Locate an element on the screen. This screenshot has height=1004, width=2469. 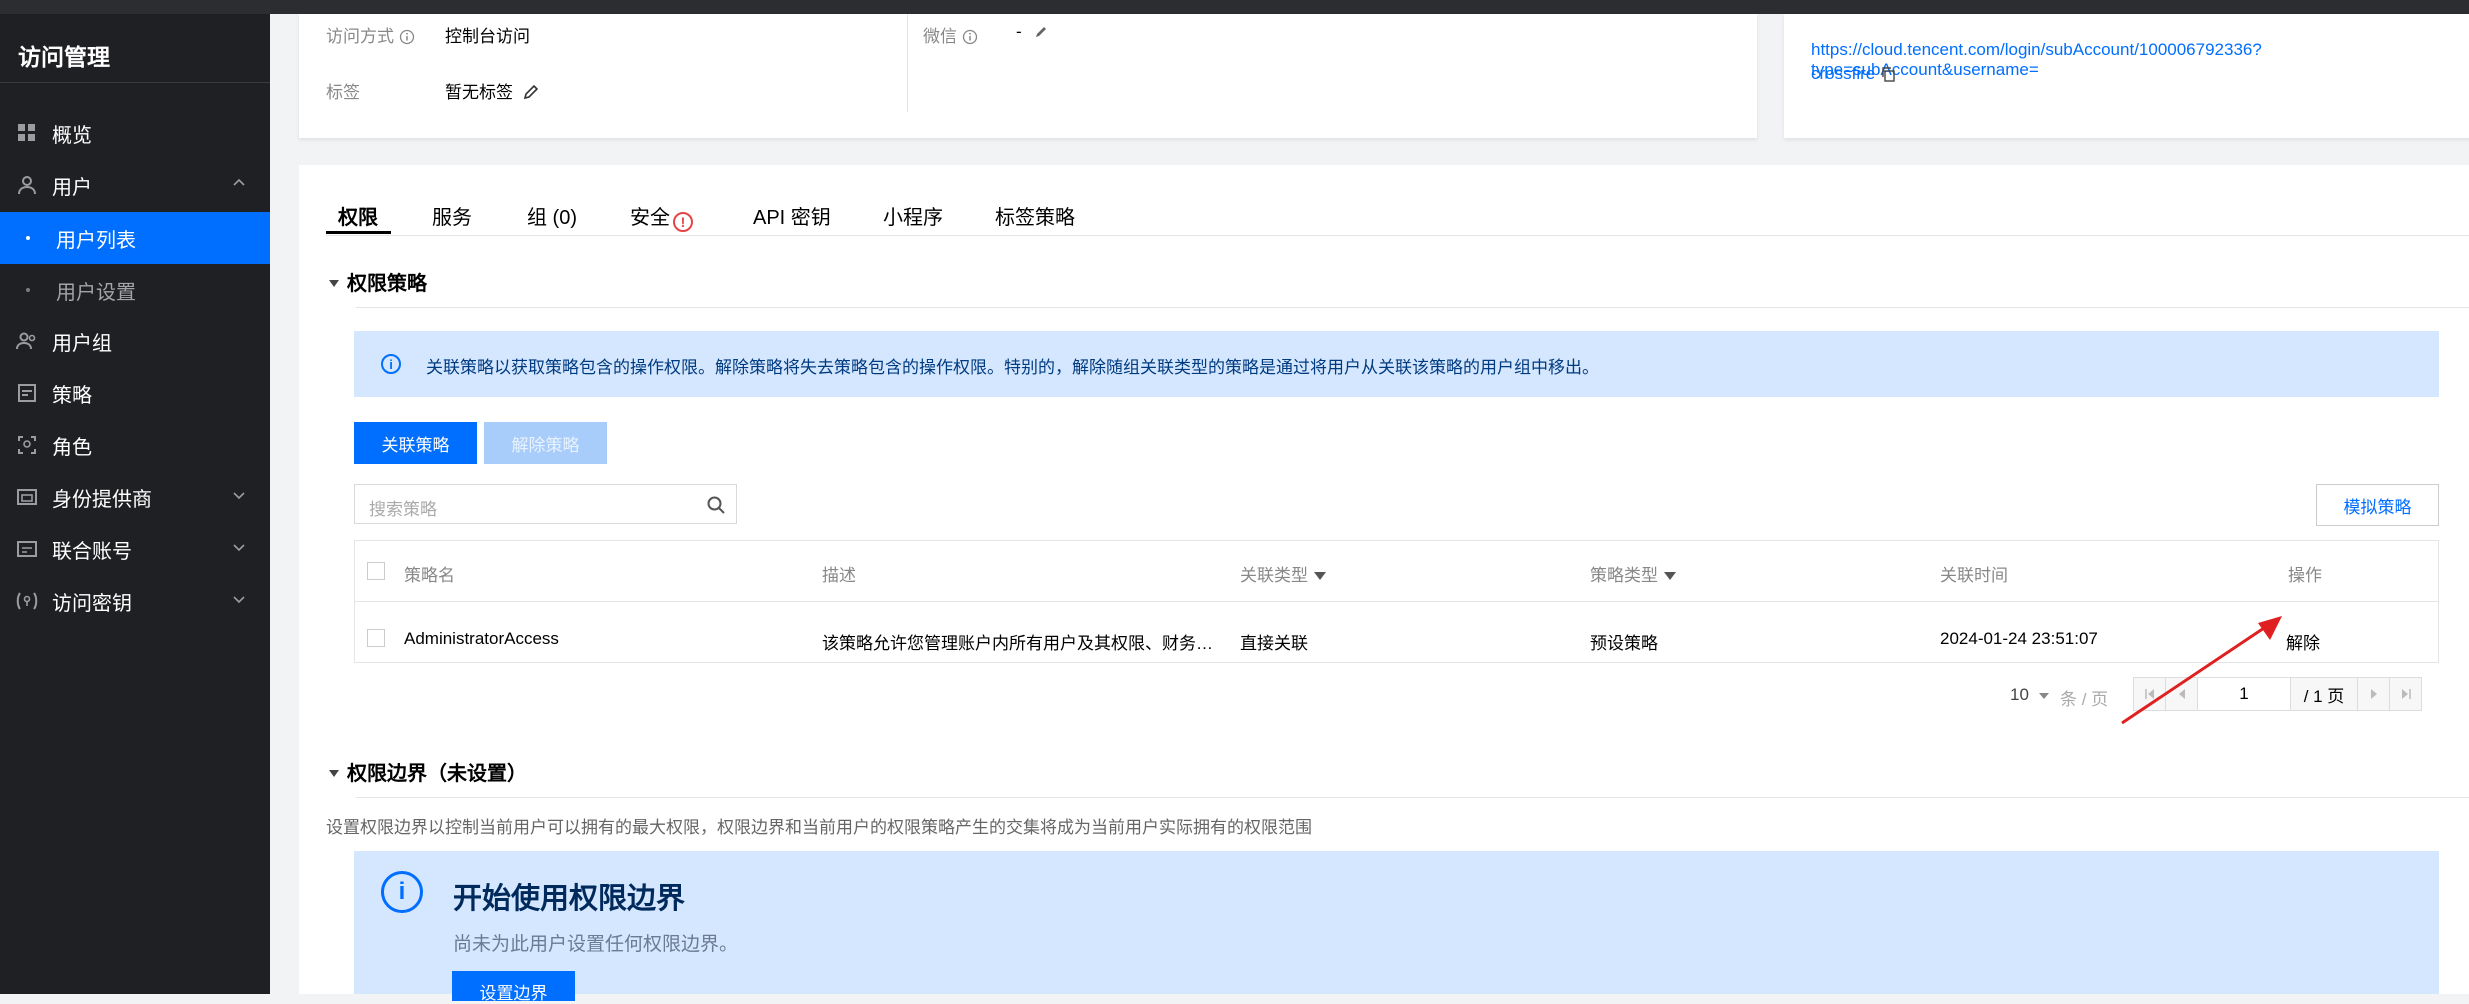
chevron-up-icon is located at coordinates (239, 183).